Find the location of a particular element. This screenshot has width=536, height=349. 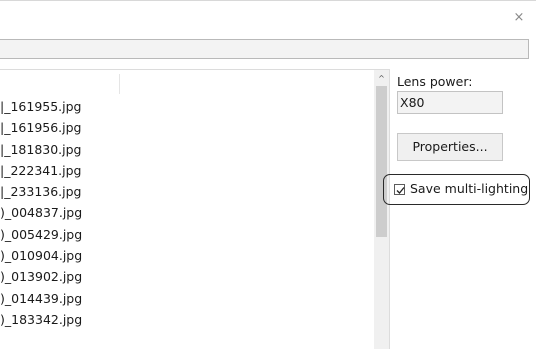

file-list-item: )_014439.jpg is located at coordinates (185, 298).